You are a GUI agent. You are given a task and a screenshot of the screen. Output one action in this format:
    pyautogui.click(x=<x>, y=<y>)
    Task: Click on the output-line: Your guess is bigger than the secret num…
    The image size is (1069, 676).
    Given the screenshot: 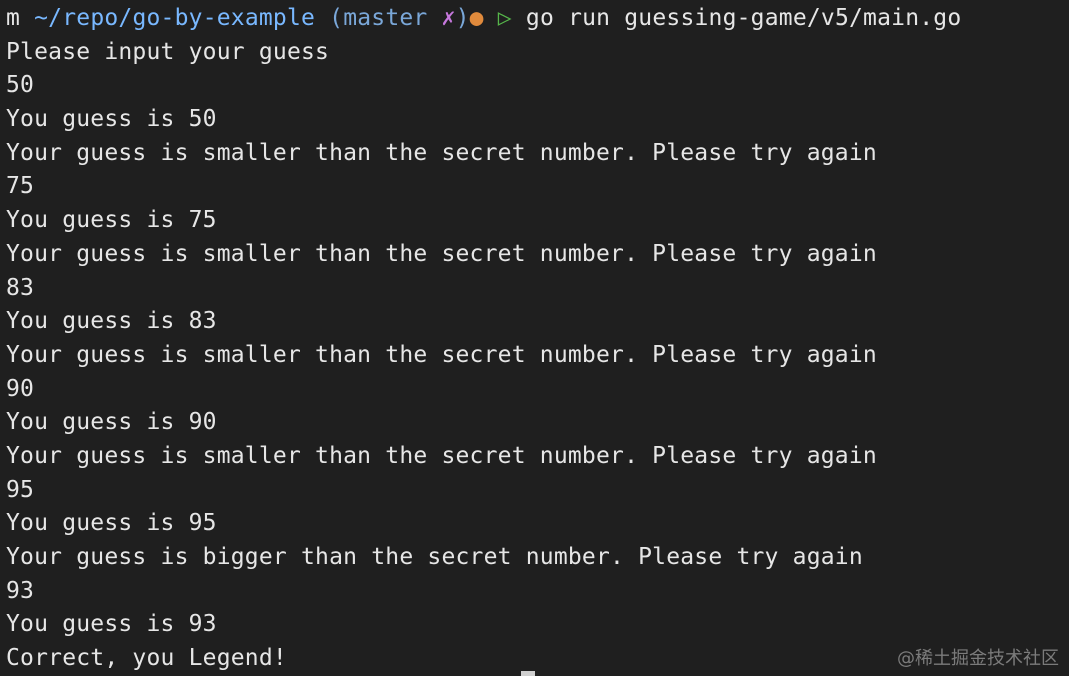 What is the action you would take?
    pyautogui.click(x=434, y=557)
    